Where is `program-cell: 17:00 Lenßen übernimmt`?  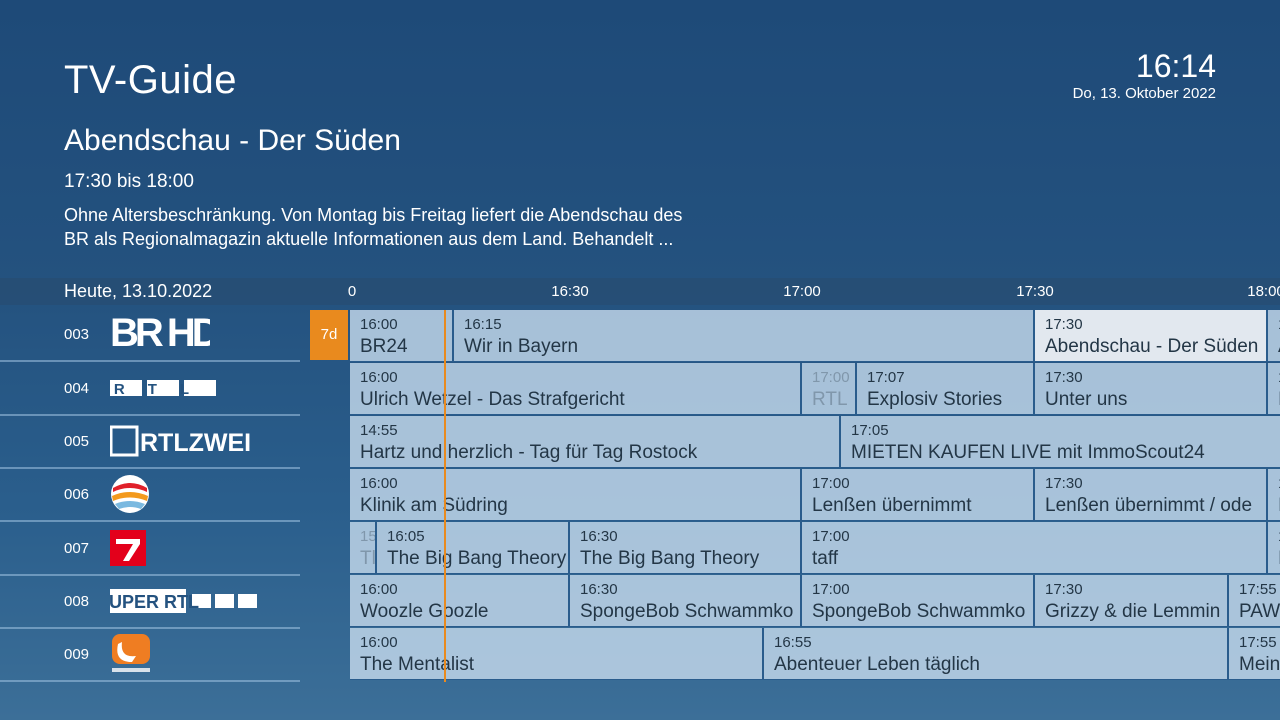
program-cell: 17:00 Lenßen übernimmt is located at coordinates (918, 495).